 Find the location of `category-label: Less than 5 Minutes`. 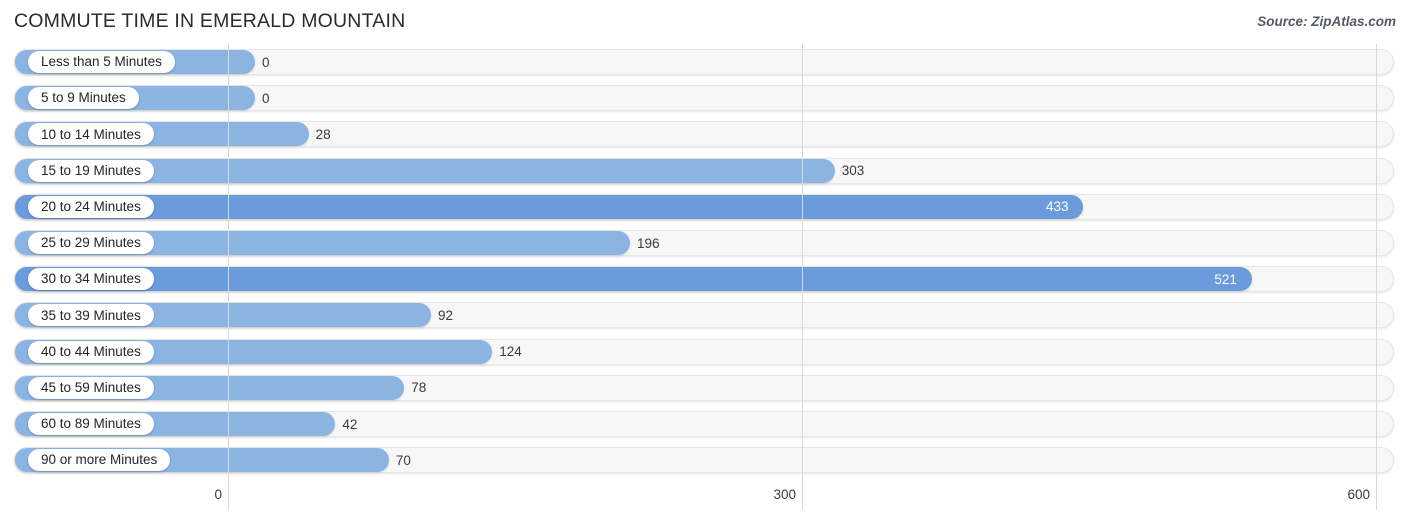

category-label: Less than 5 Minutes is located at coordinates (101, 62).